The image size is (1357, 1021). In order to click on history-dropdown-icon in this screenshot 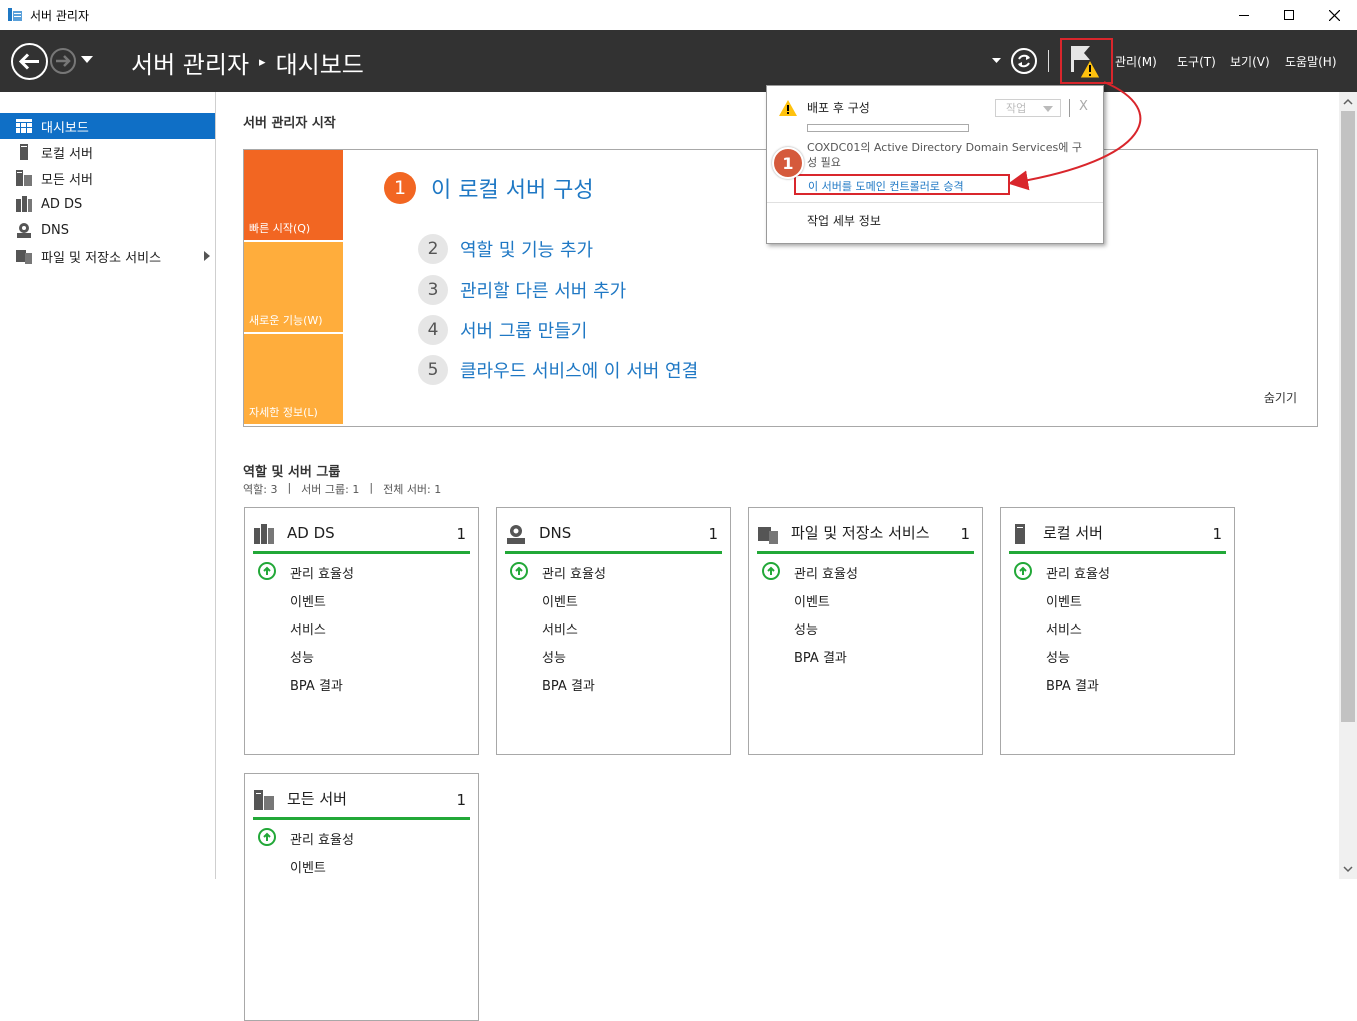, I will do `click(87, 60)`.